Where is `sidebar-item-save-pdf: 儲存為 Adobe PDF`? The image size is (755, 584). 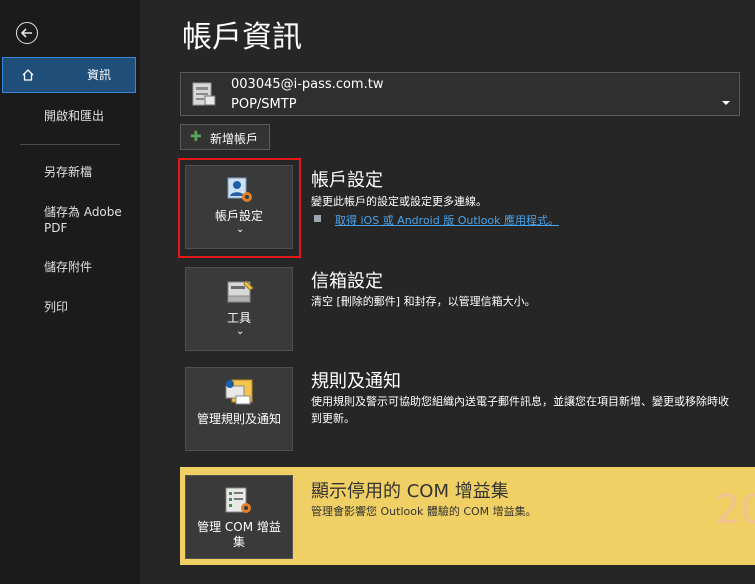
sidebar-item-save-pdf: 儲存為 Adobe PDF is located at coordinates (65, 220).